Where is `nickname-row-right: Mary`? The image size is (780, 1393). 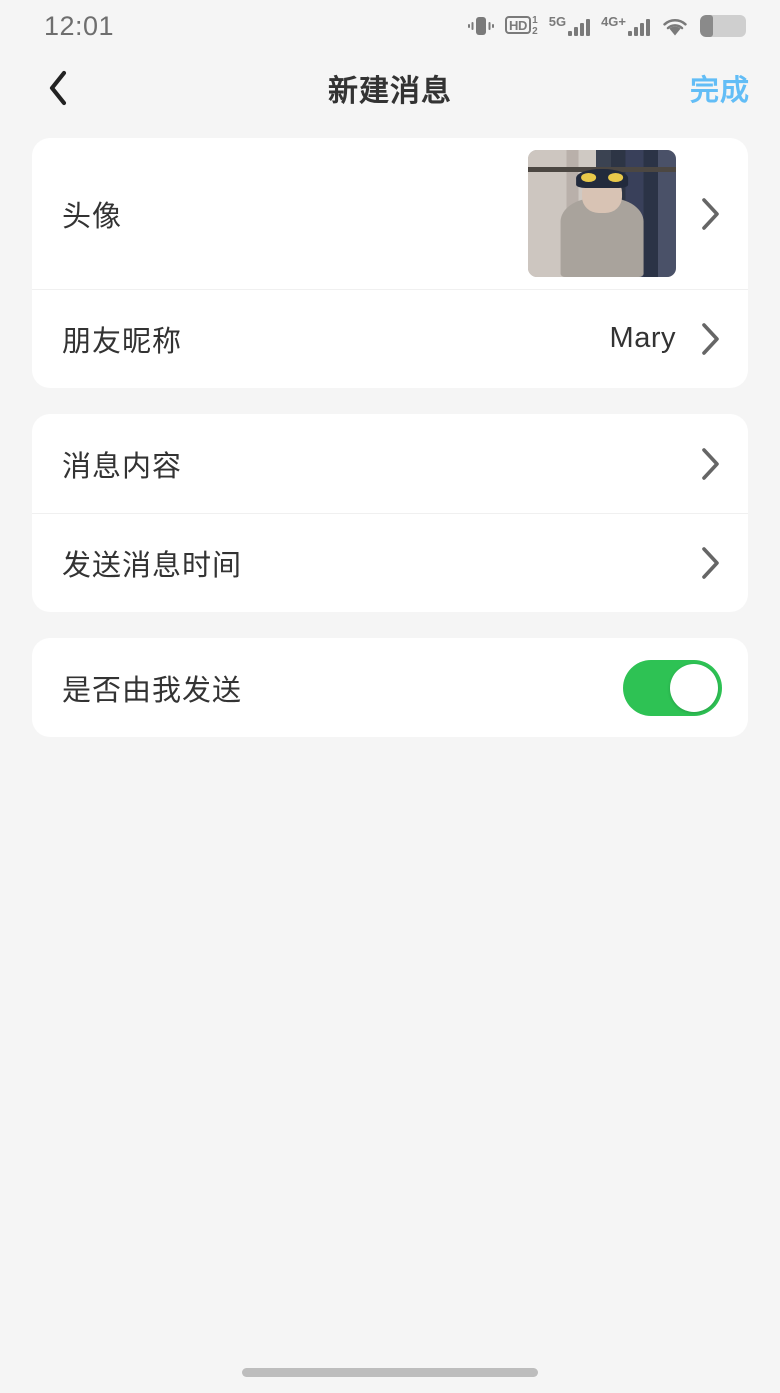
nickname-row-right: Mary is located at coordinates (666, 339).